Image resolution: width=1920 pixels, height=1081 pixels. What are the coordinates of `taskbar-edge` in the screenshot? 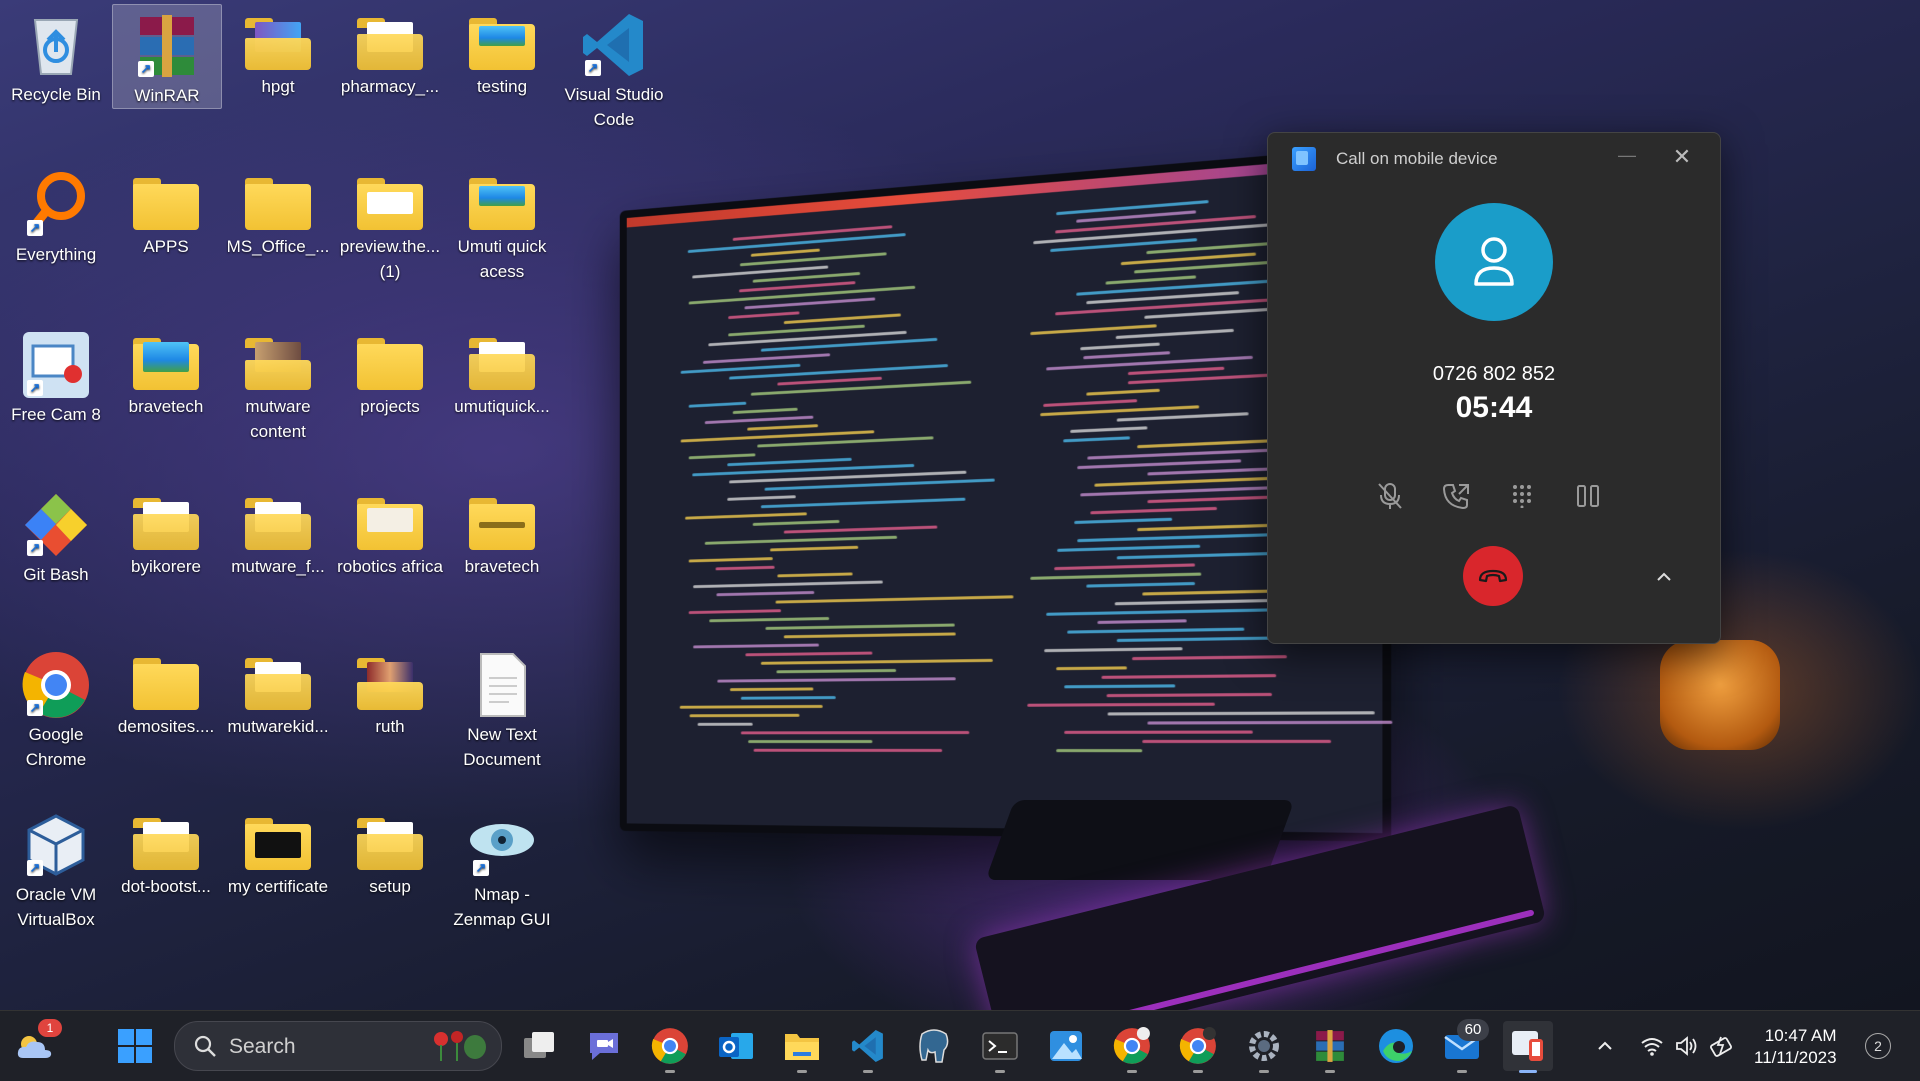 It's located at (1396, 1046).